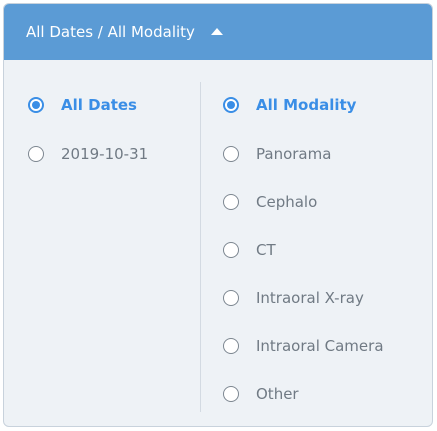  What do you see at coordinates (99, 105) in the screenshot?
I see `date-option-label: All Dates` at bounding box center [99, 105].